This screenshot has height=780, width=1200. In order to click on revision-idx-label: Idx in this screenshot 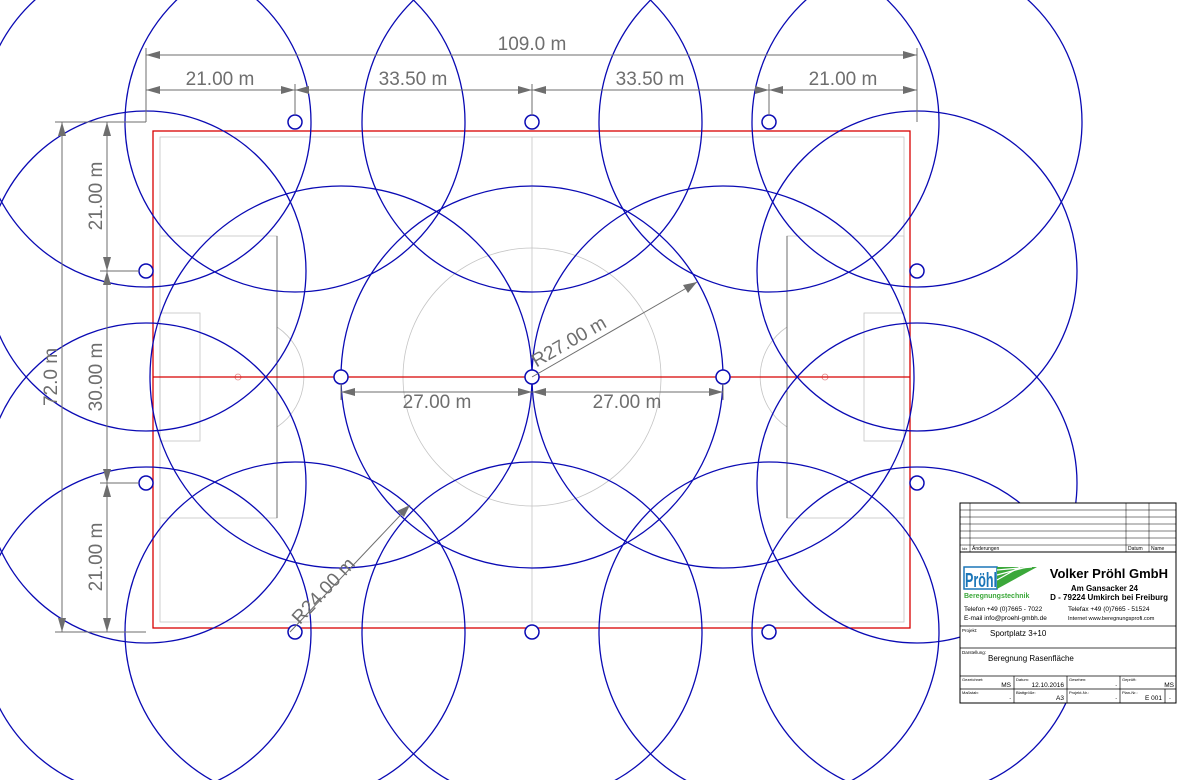, I will do `click(964, 548)`.